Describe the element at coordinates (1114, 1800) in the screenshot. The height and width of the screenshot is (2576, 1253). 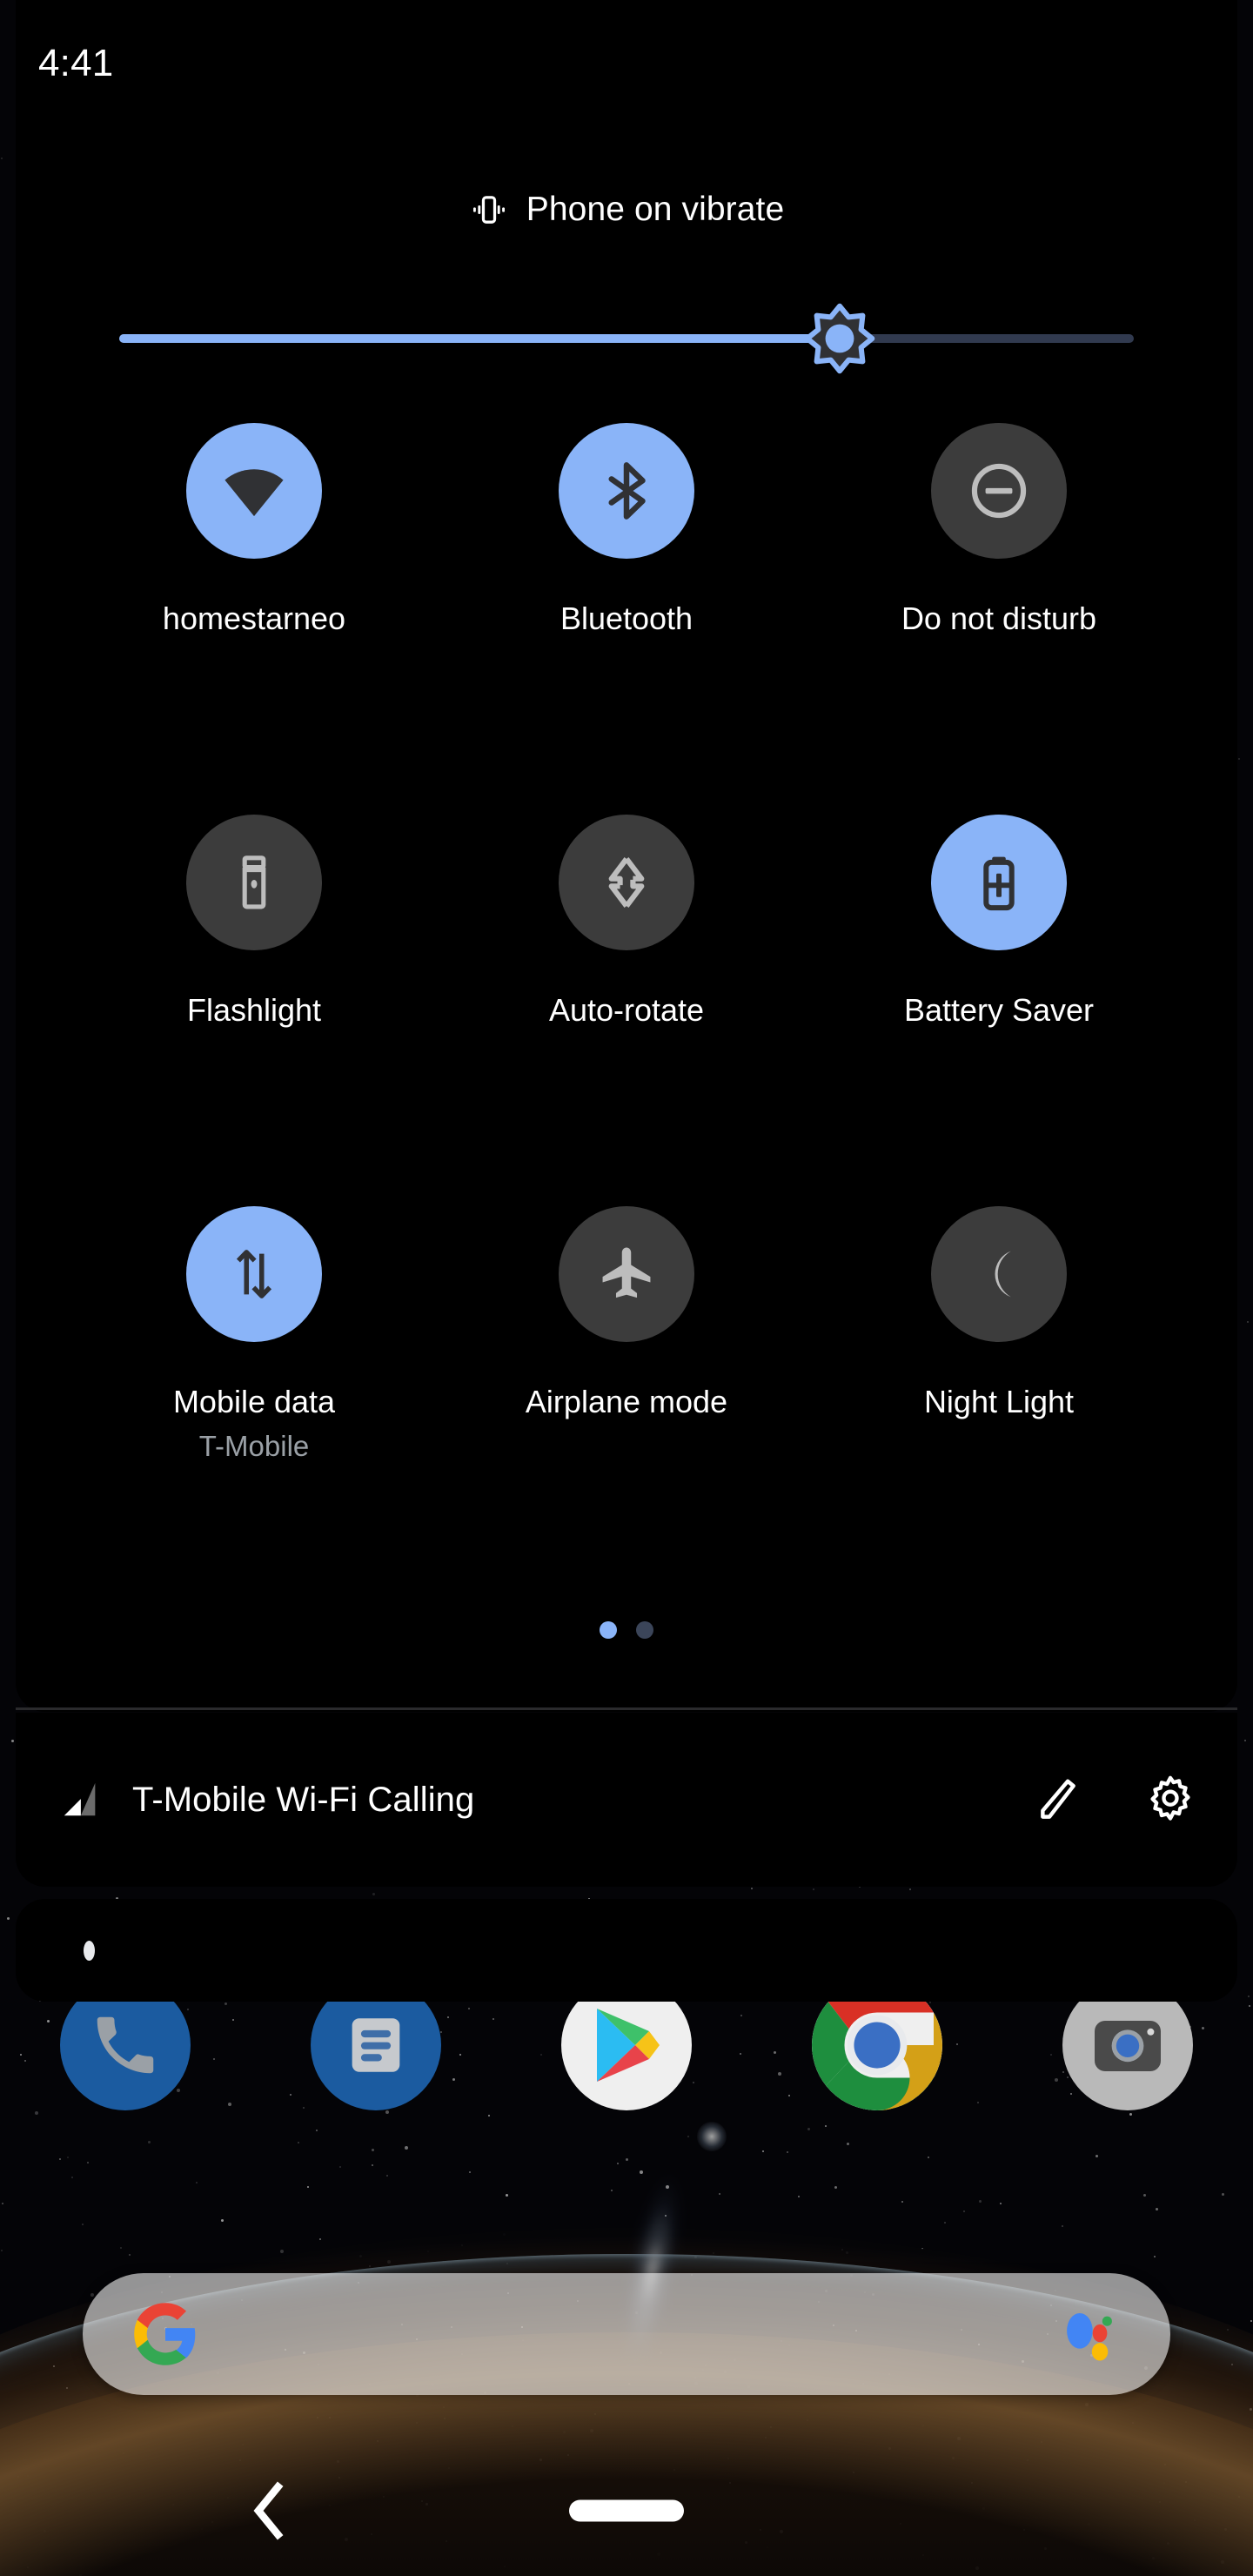
I see `notification-actions` at that location.